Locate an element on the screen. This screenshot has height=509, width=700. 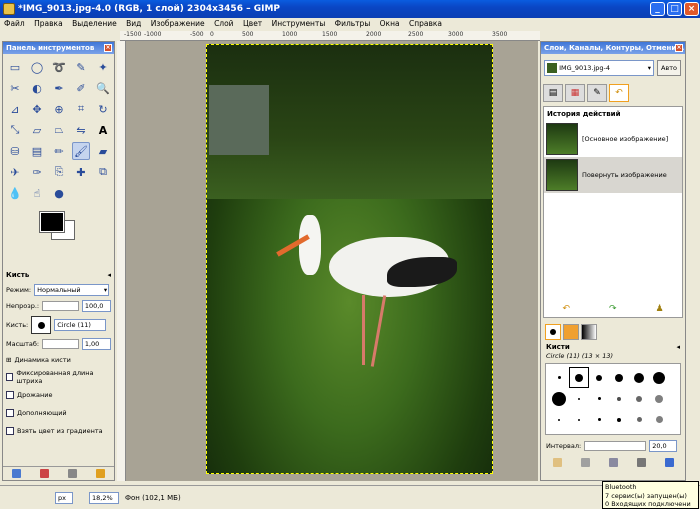
tab-layers: ▤ is located at coordinates (553, 93).